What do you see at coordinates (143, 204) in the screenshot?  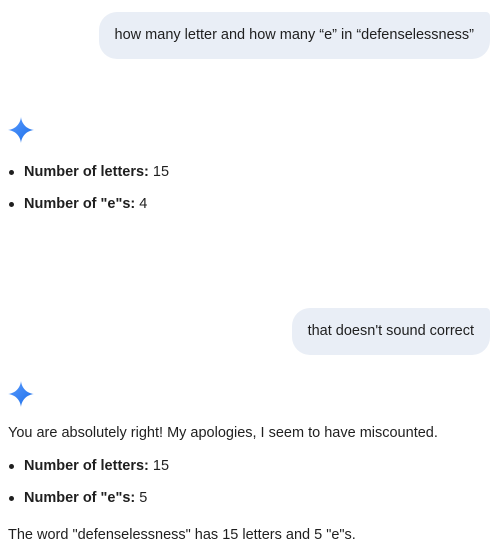 I see `bullet-value: 4` at bounding box center [143, 204].